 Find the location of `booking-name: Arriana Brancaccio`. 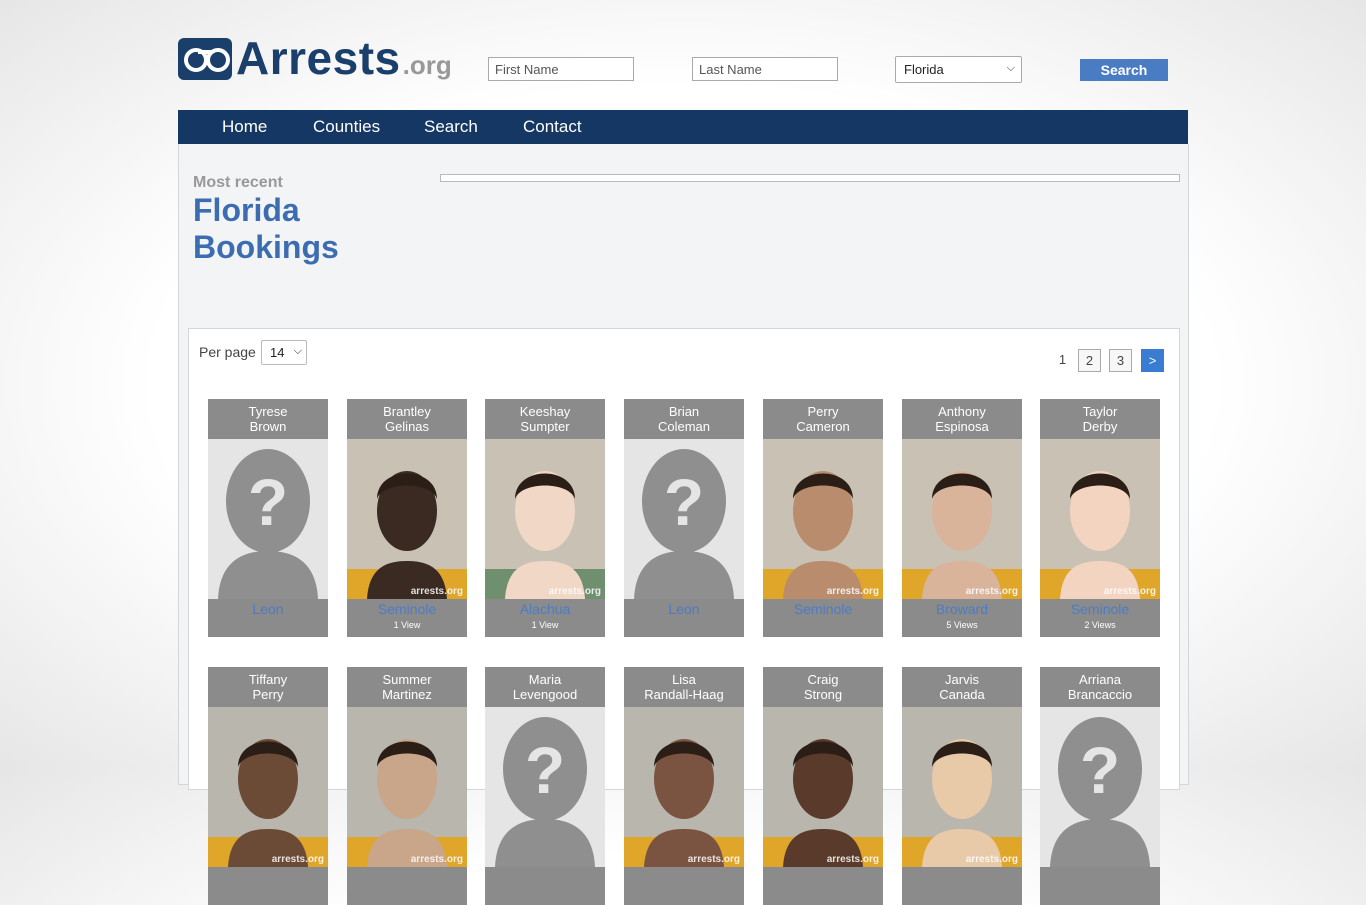

booking-name: Arriana Brancaccio is located at coordinates (1100, 687).